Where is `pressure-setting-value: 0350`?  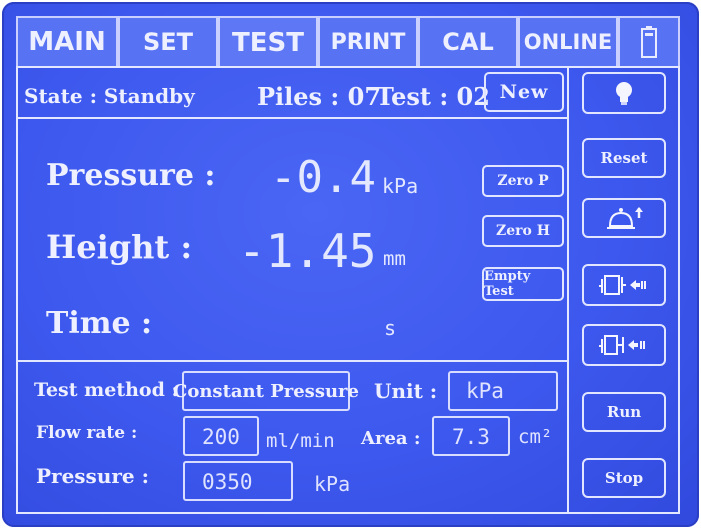
pressure-setting-value: 0350 is located at coordinates (227, 482).